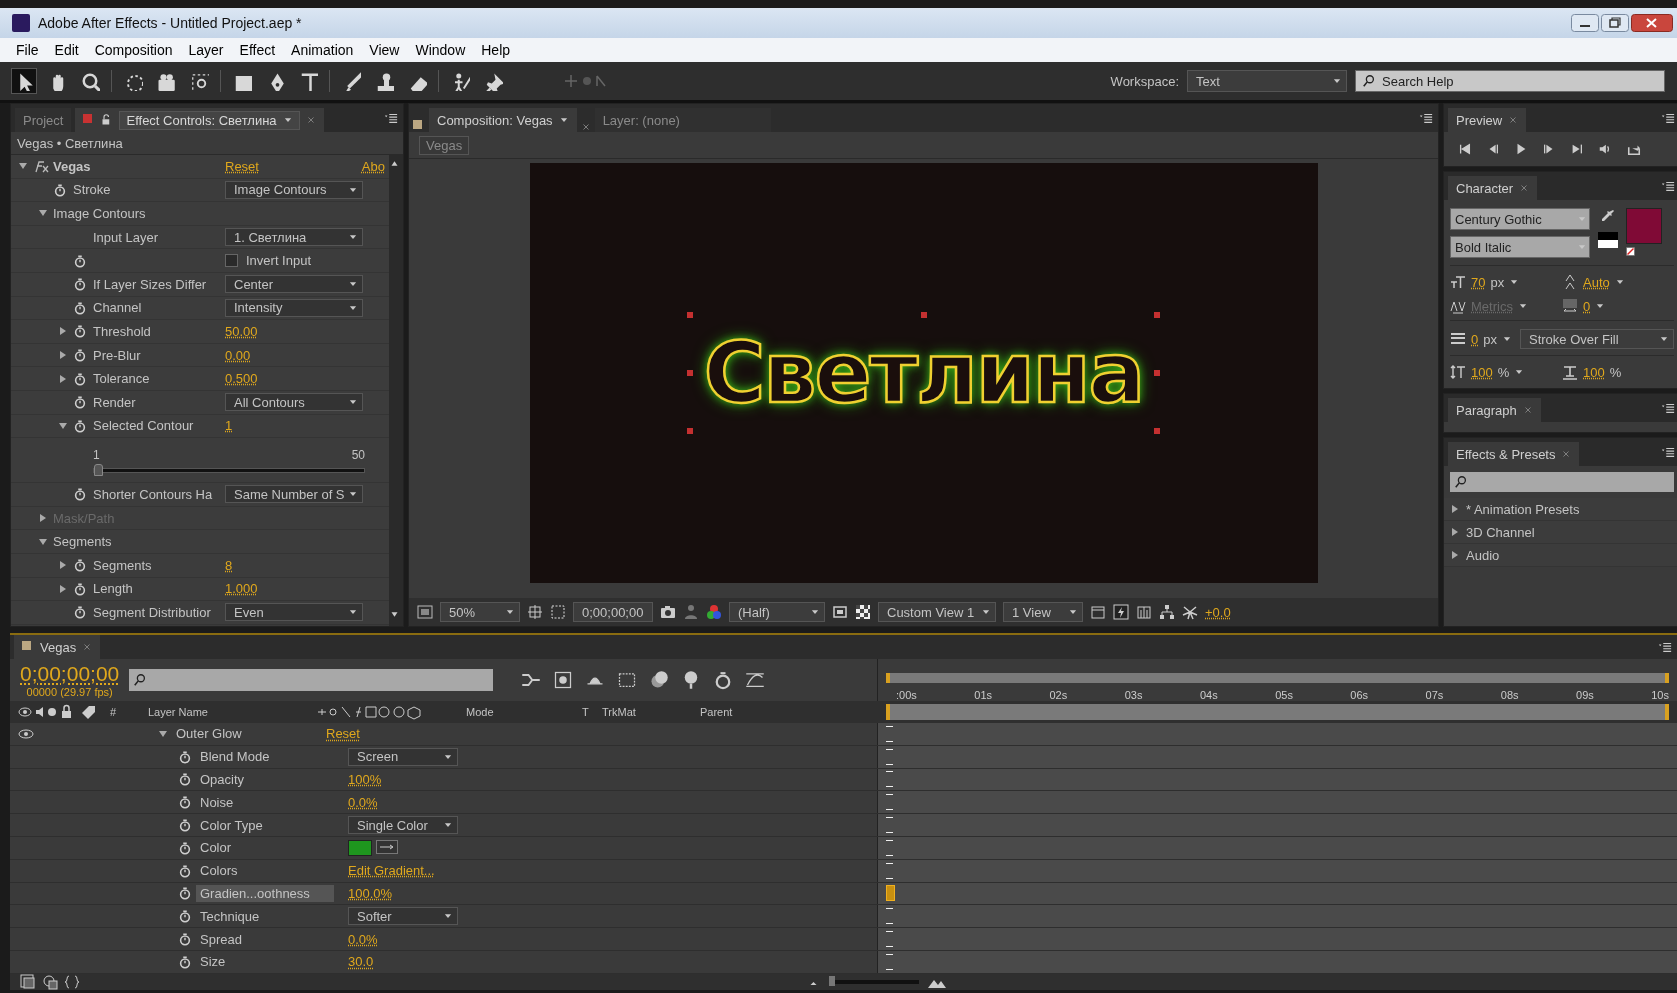  I want to click on horizontal-scale-value: 100, so click(1594, 372).